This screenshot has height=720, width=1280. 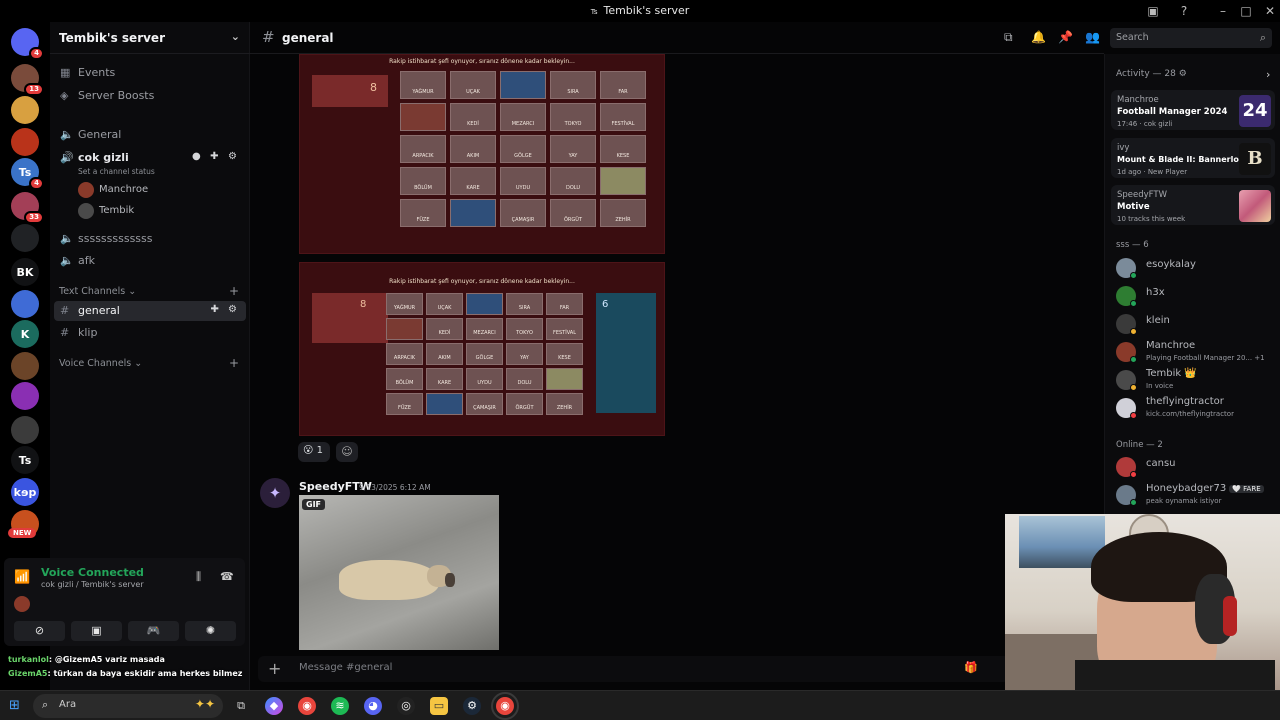 What do you see at coordinates (225, 309) in the screenshot?
I see `channel-tools: ✚ ⚙` at bounding box center [225, 309].